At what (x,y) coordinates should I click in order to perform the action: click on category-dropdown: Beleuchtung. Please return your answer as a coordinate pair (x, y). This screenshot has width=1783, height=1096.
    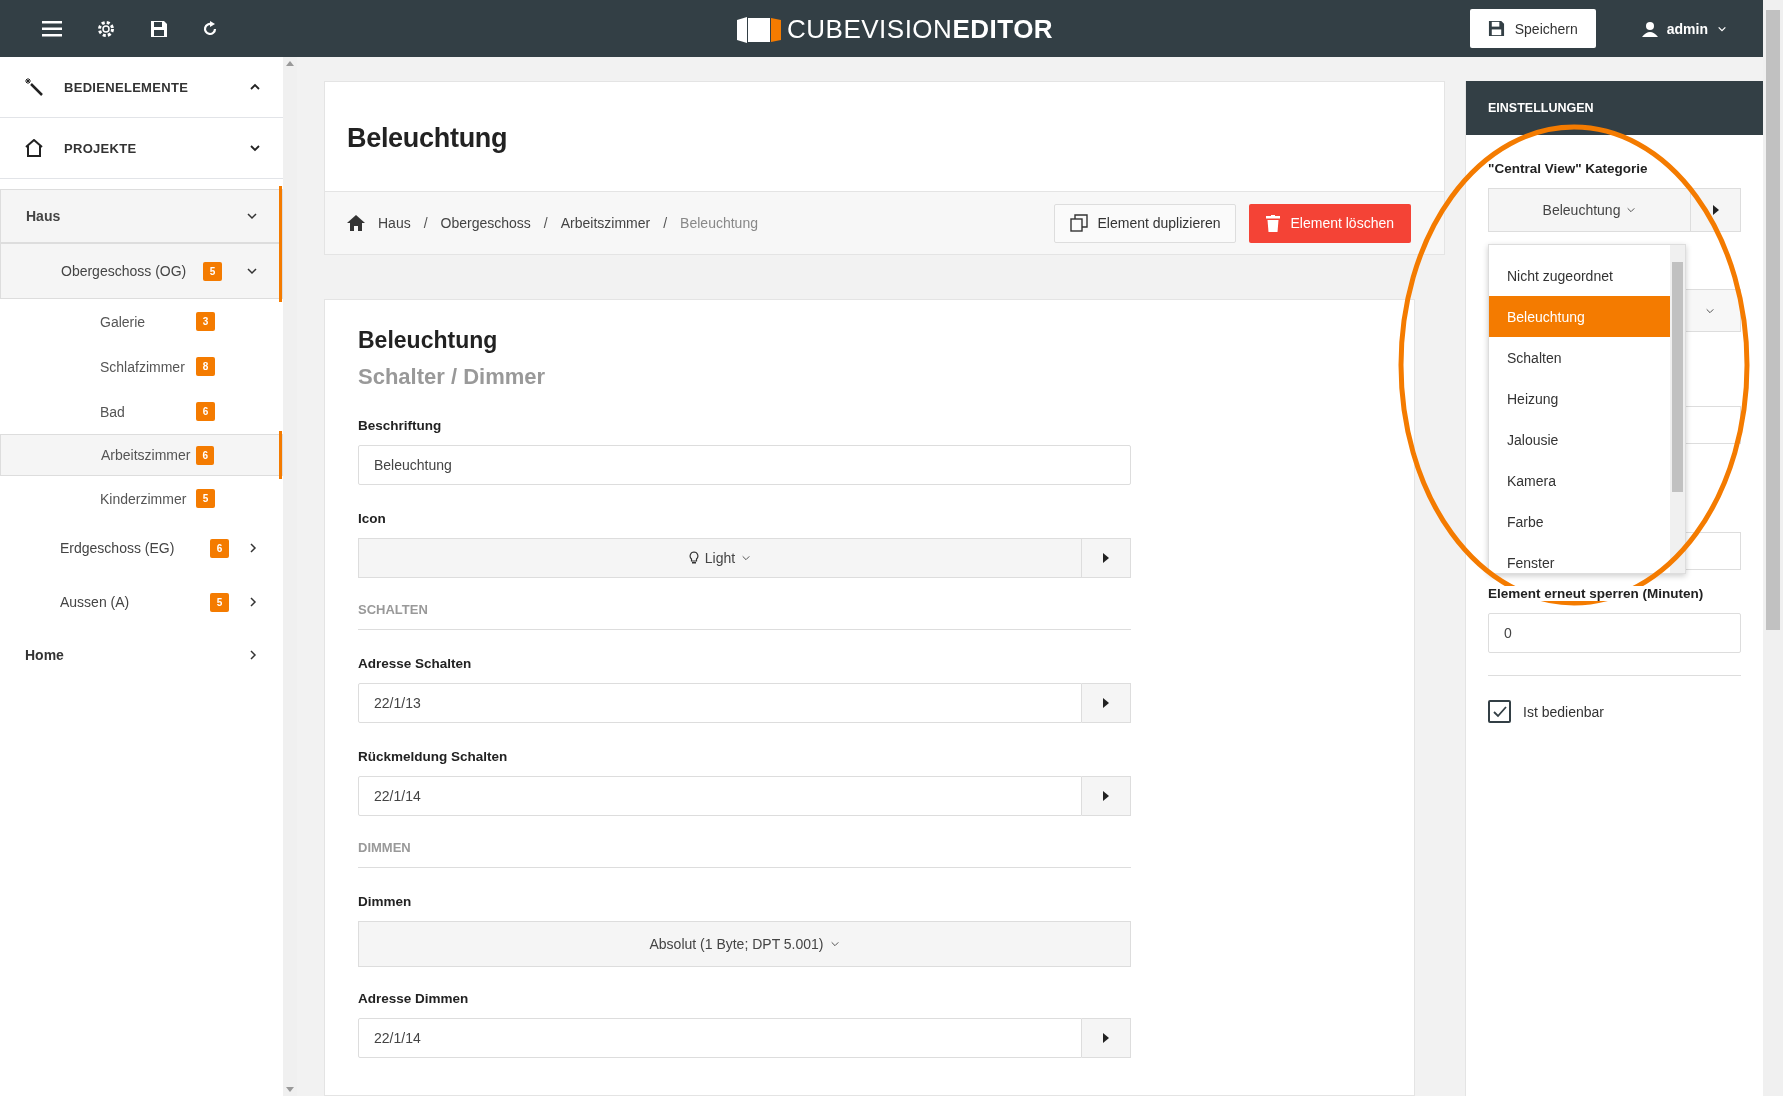
    Looking at the image, I should click on (1589, 210).